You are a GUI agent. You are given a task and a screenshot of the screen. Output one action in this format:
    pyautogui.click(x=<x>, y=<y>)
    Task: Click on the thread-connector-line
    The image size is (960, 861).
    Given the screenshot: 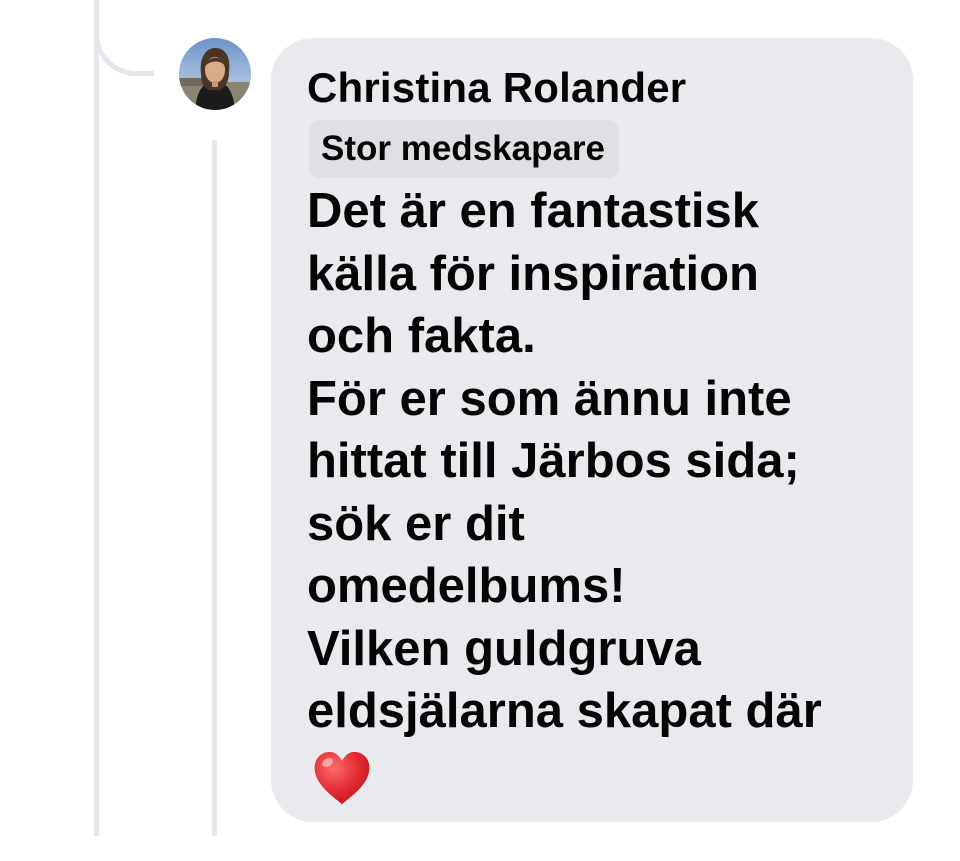 What is the action you would take?
    pyautogui.click(x=96, y=418)
    